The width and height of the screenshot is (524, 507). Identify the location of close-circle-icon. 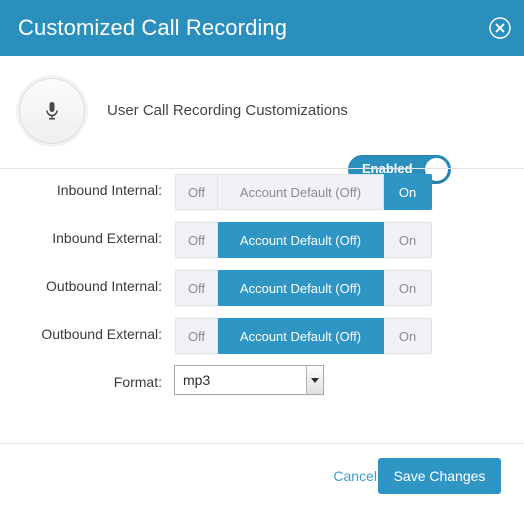
(500, 28).